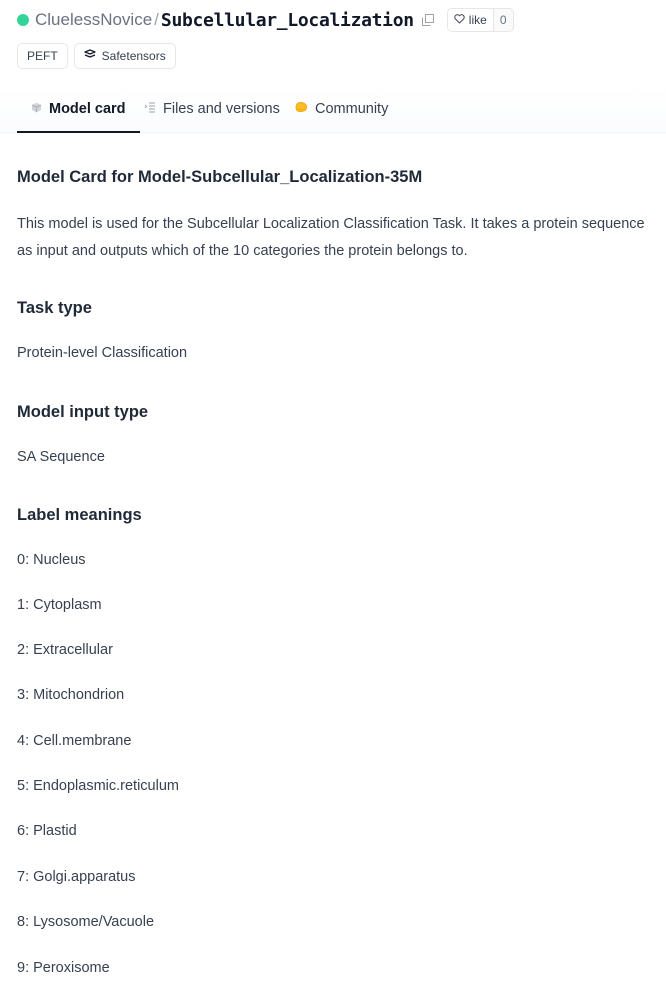  I want to click on label-meanings-heading: Label meanings, so click(79, 515).